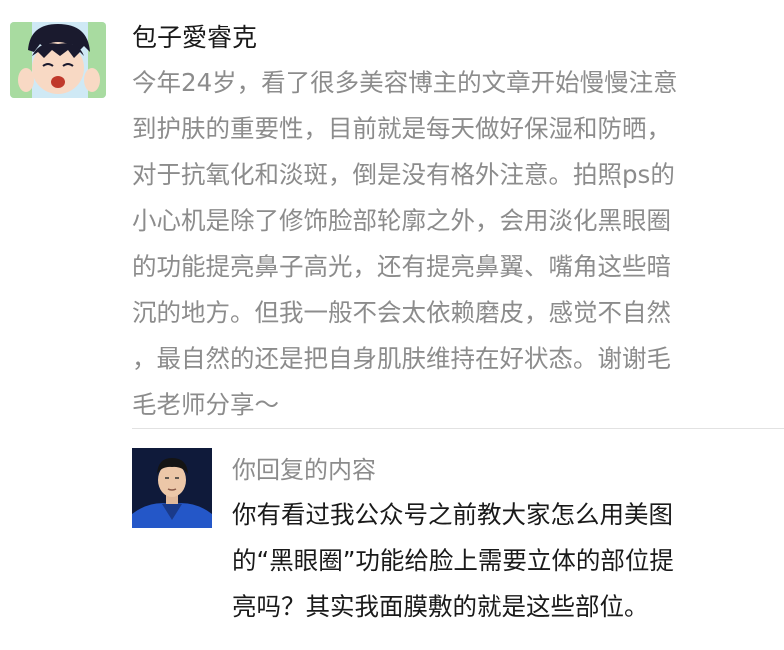 The width and height of the screenshot is (784, 650). I want to click on comment-line: 对于抗氧化和淡斑，倒是没有格外注意。拍照ps的, so click(403, 174).